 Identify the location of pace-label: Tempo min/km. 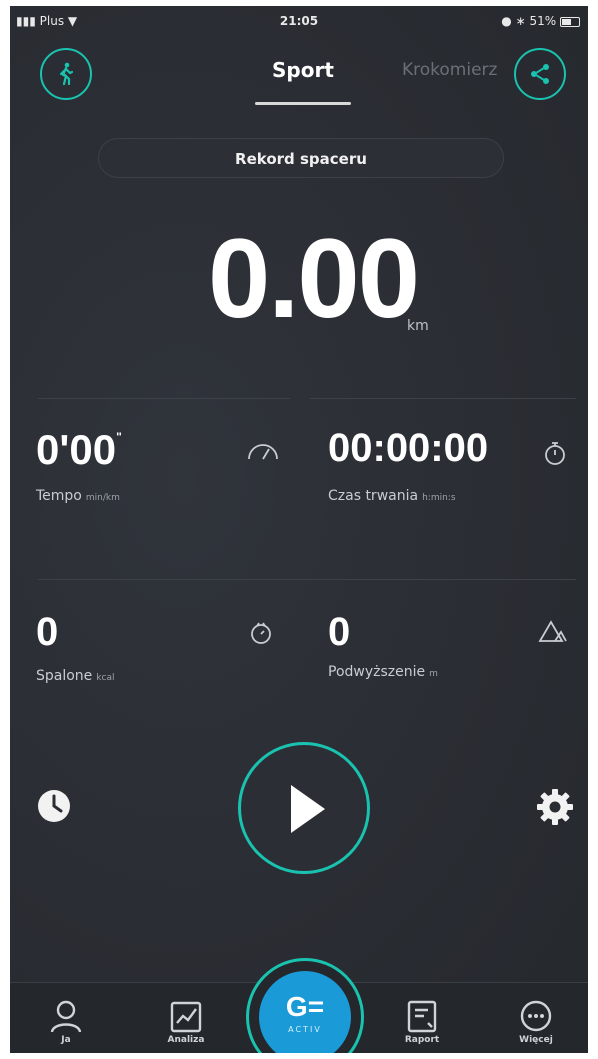
(78, 496).